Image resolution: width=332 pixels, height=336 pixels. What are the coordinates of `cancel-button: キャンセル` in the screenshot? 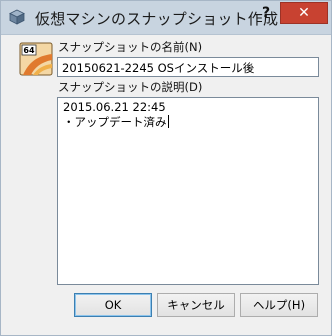 It's located at (196, 305).